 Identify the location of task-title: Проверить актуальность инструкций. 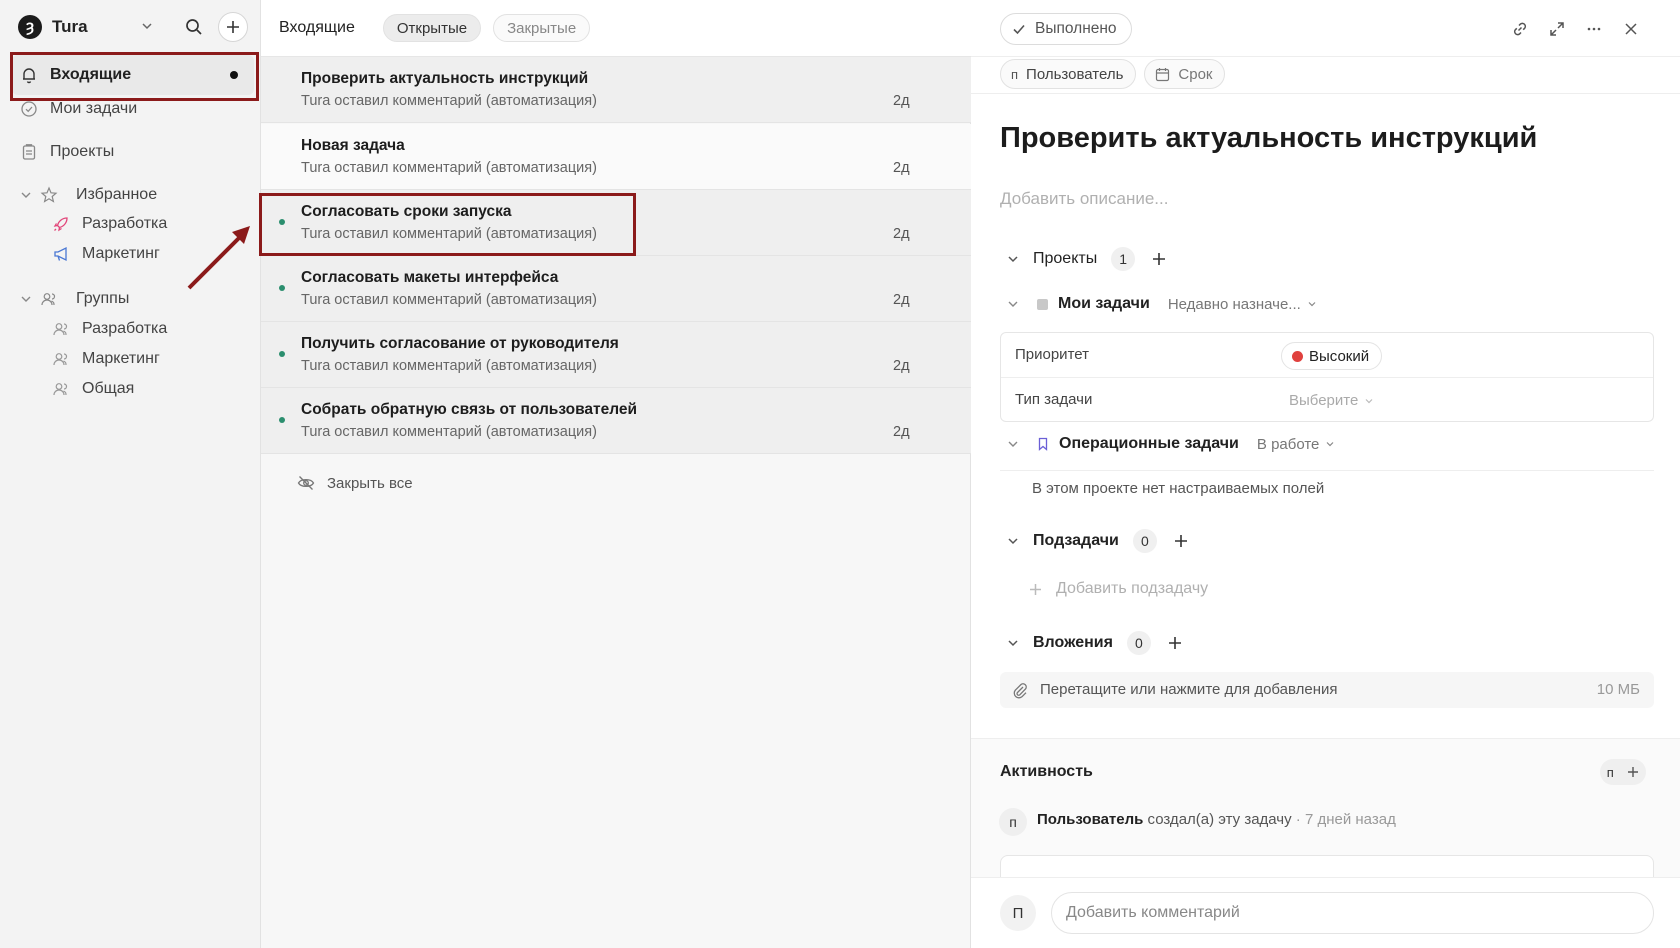
(1268, 138).